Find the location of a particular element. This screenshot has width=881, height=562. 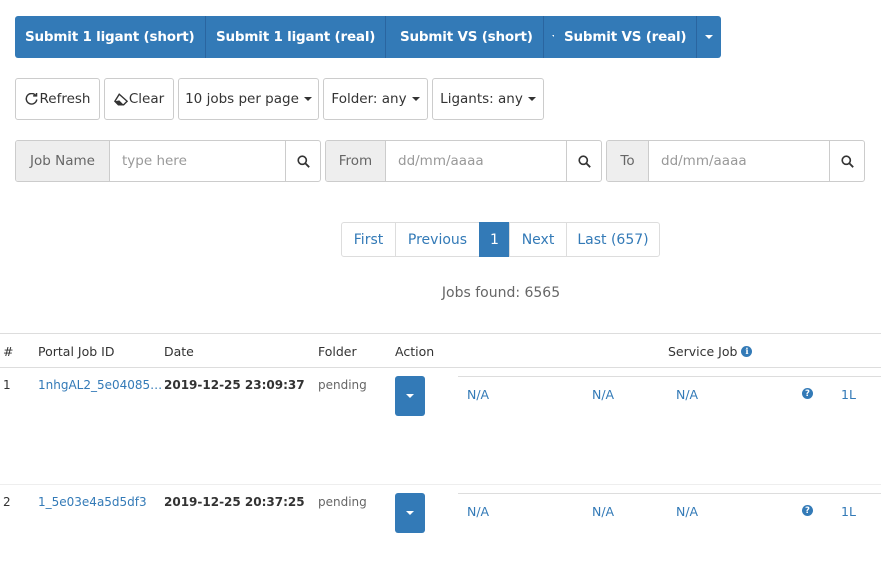

submit-vs-short-group: Submit VS (short) is located at coordinates (479, 37).